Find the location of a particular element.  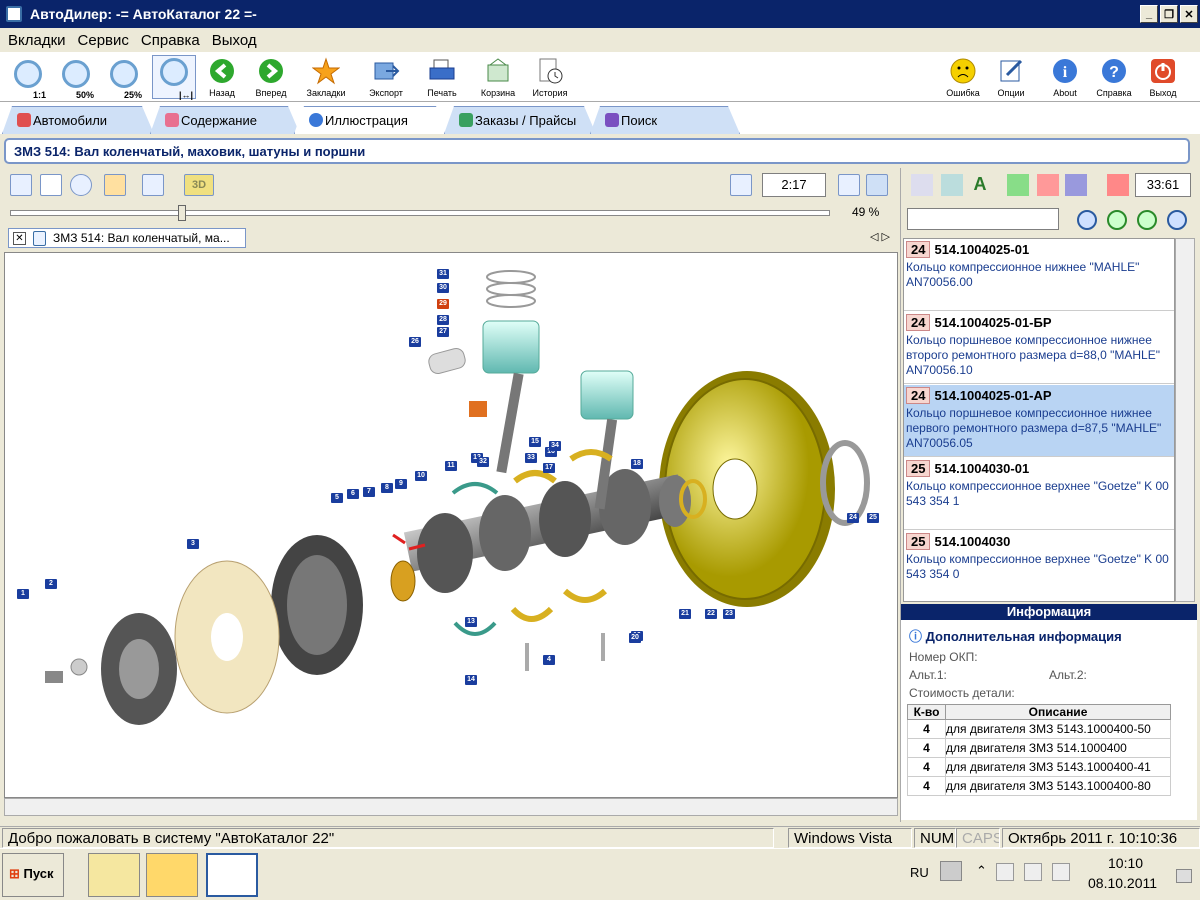

callout-label: 29 is located at coordinates (443, 304).